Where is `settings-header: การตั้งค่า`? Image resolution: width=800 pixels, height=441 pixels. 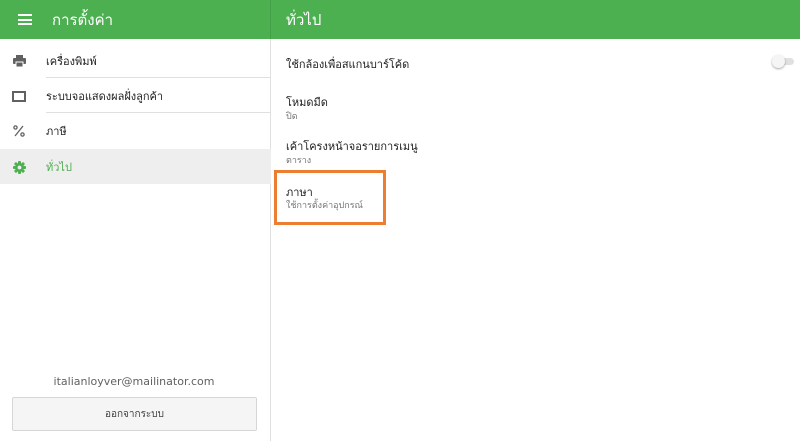
settings-header: การตั้งค่า is located at coordinates (135, 19).